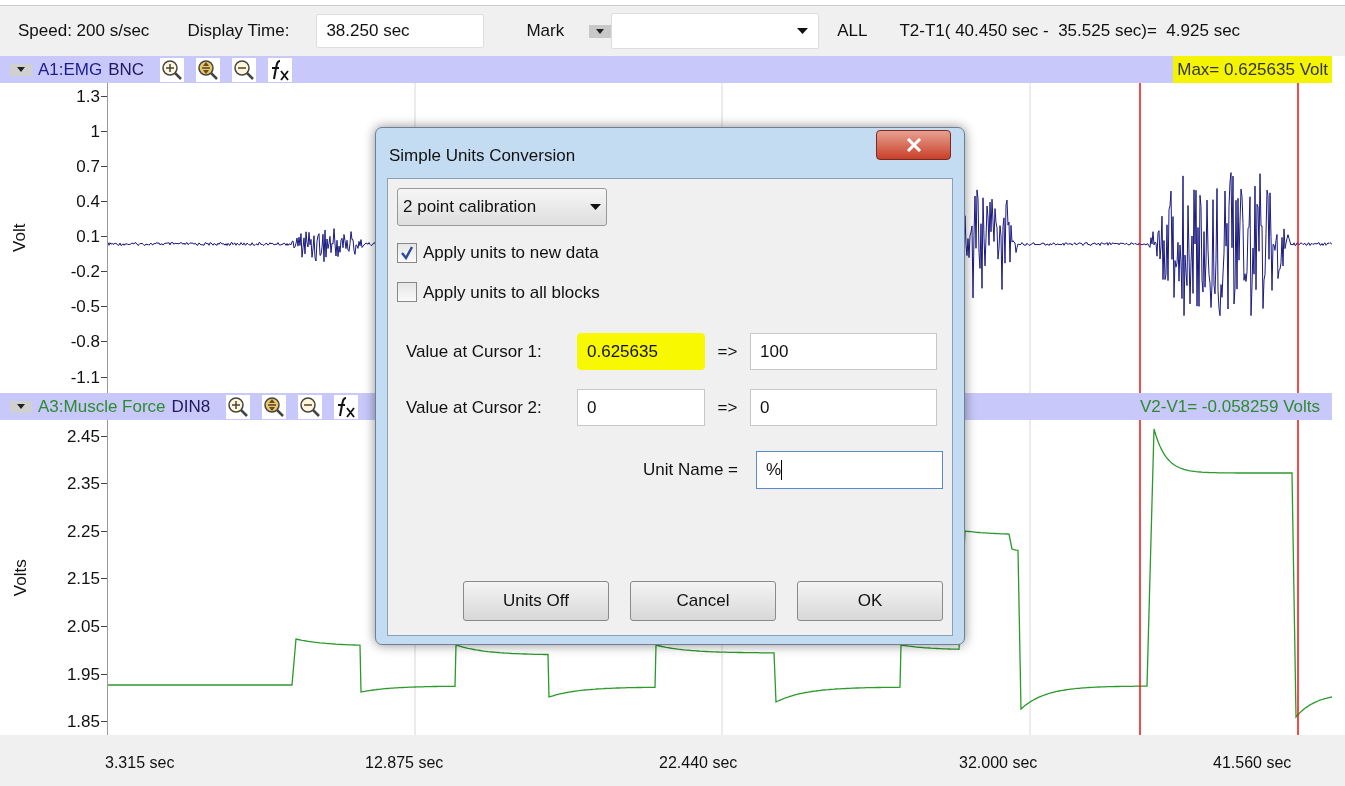  Describe the element at coordinates (85, 377) in the screenshot. I see `y-tick-label: -1.1` at that location.